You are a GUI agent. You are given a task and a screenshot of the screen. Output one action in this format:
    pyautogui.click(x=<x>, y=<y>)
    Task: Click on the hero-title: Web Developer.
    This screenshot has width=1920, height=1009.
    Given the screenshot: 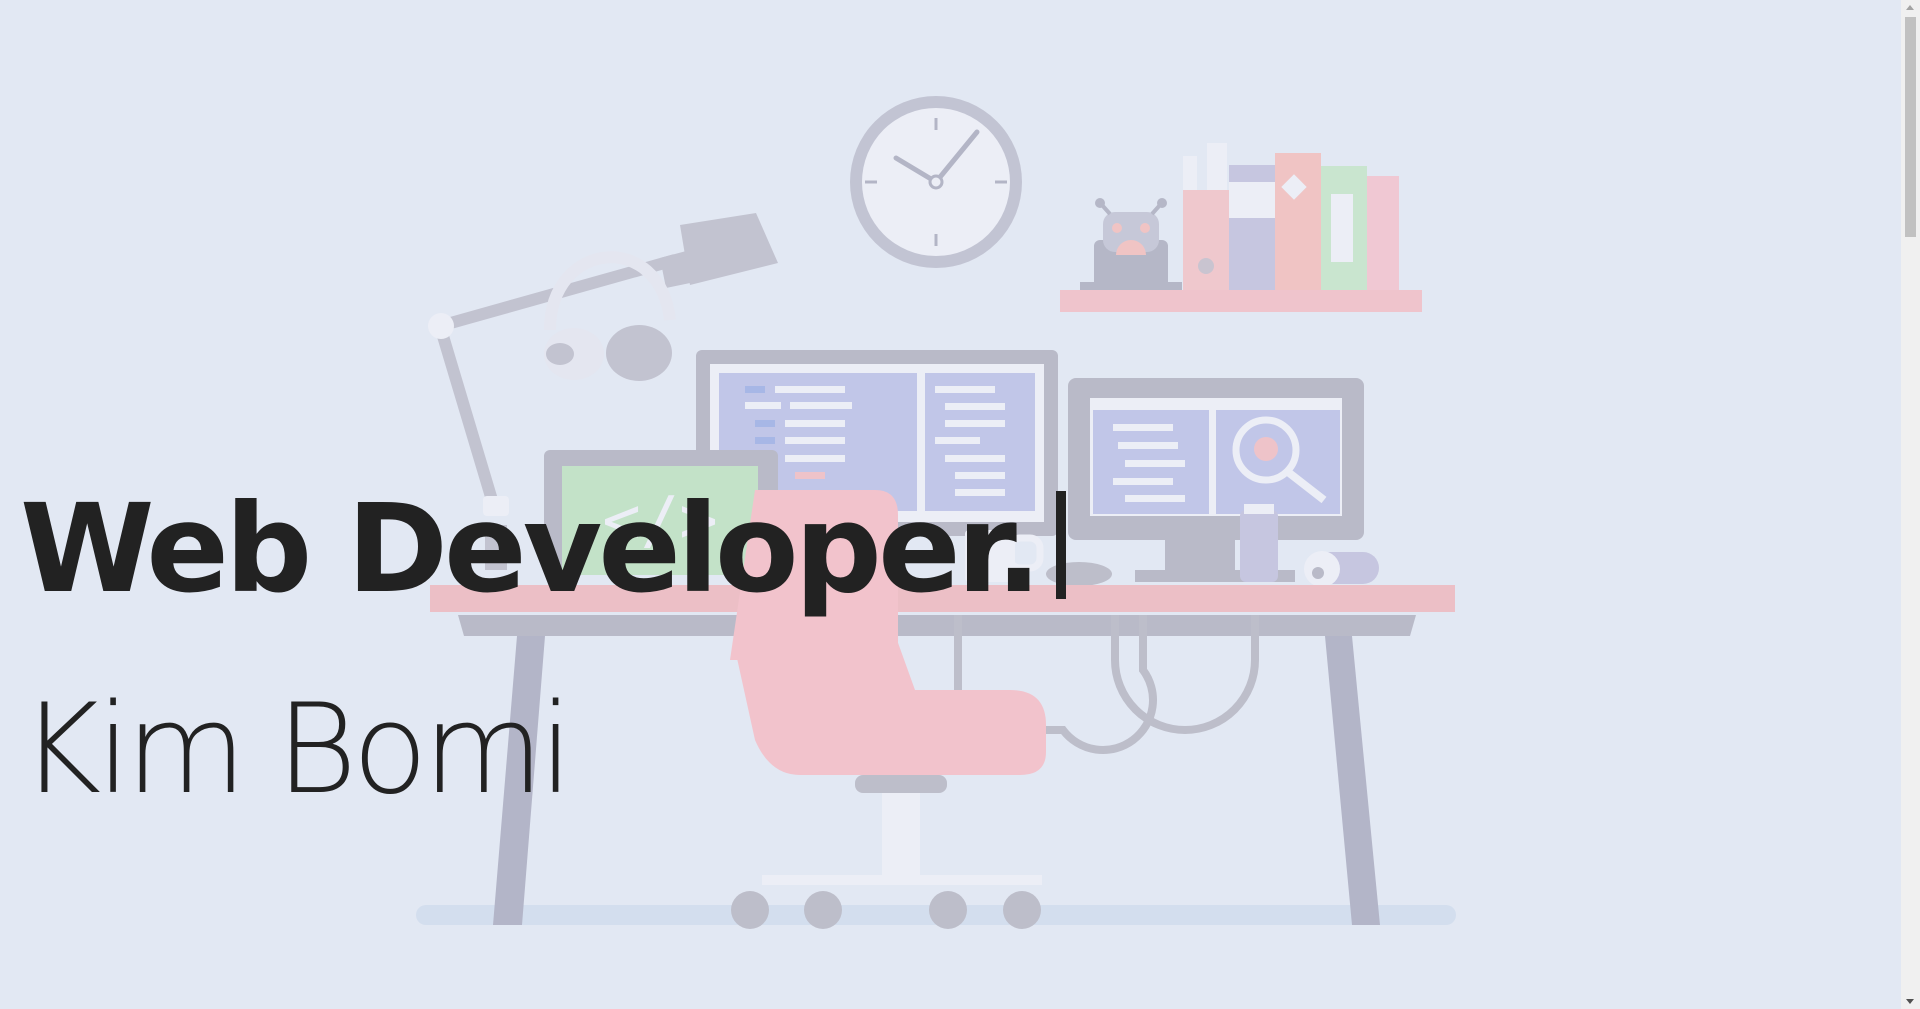 What is the action you would take?
    pyautogui.click(x=543, y=549)
    